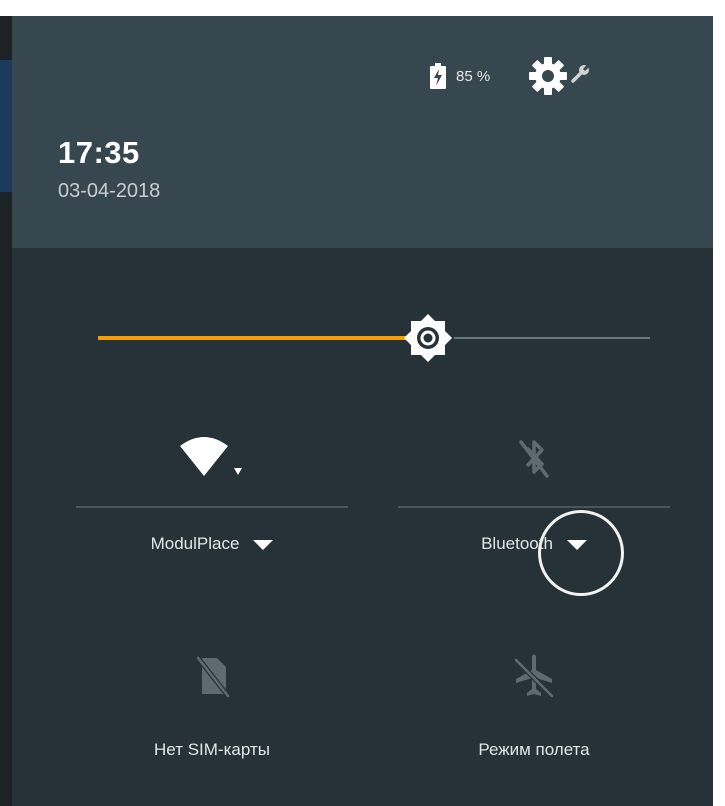 Image resolution: width=725 pixels, height=806 pixels. Describe the element at coordinates (6, 411) in the screenshot. I see `background-app-edge` at that location.